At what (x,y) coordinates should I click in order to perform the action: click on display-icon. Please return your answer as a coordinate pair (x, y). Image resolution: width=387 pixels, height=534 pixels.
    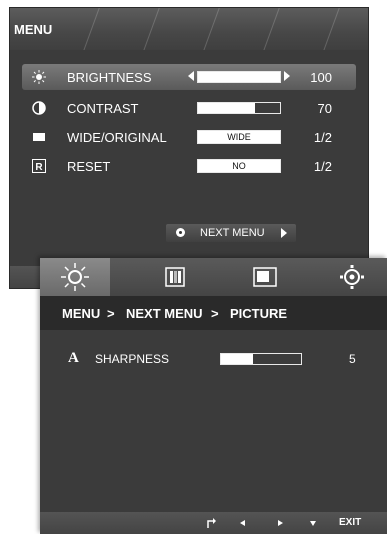
    Looking at the image, I should click on (265, 277).